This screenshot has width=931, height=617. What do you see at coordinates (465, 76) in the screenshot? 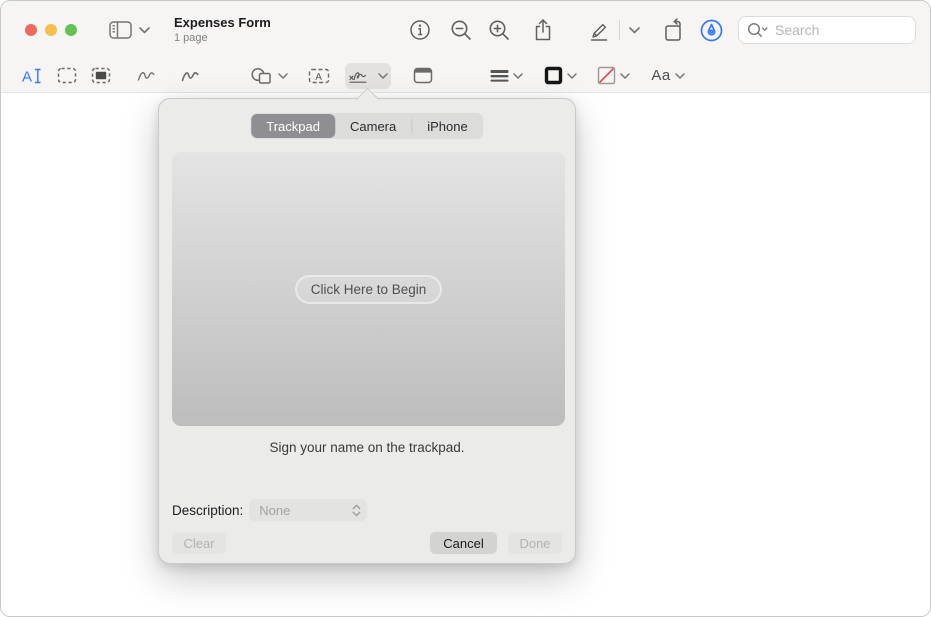
I see `markup-toolbar: A A Aa` at bounding box center [465, 76].